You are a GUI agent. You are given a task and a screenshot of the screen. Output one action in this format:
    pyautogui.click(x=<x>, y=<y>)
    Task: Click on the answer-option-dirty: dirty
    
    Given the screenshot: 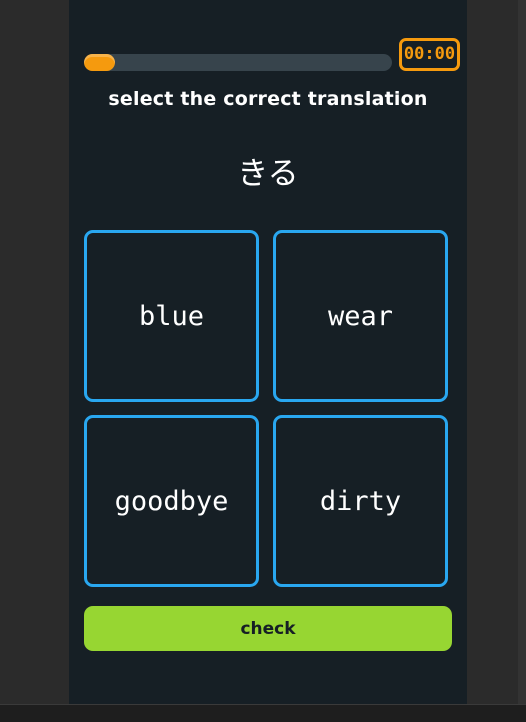 What is the action you would take?
    pyautogui.click(x=360, y=501)
    